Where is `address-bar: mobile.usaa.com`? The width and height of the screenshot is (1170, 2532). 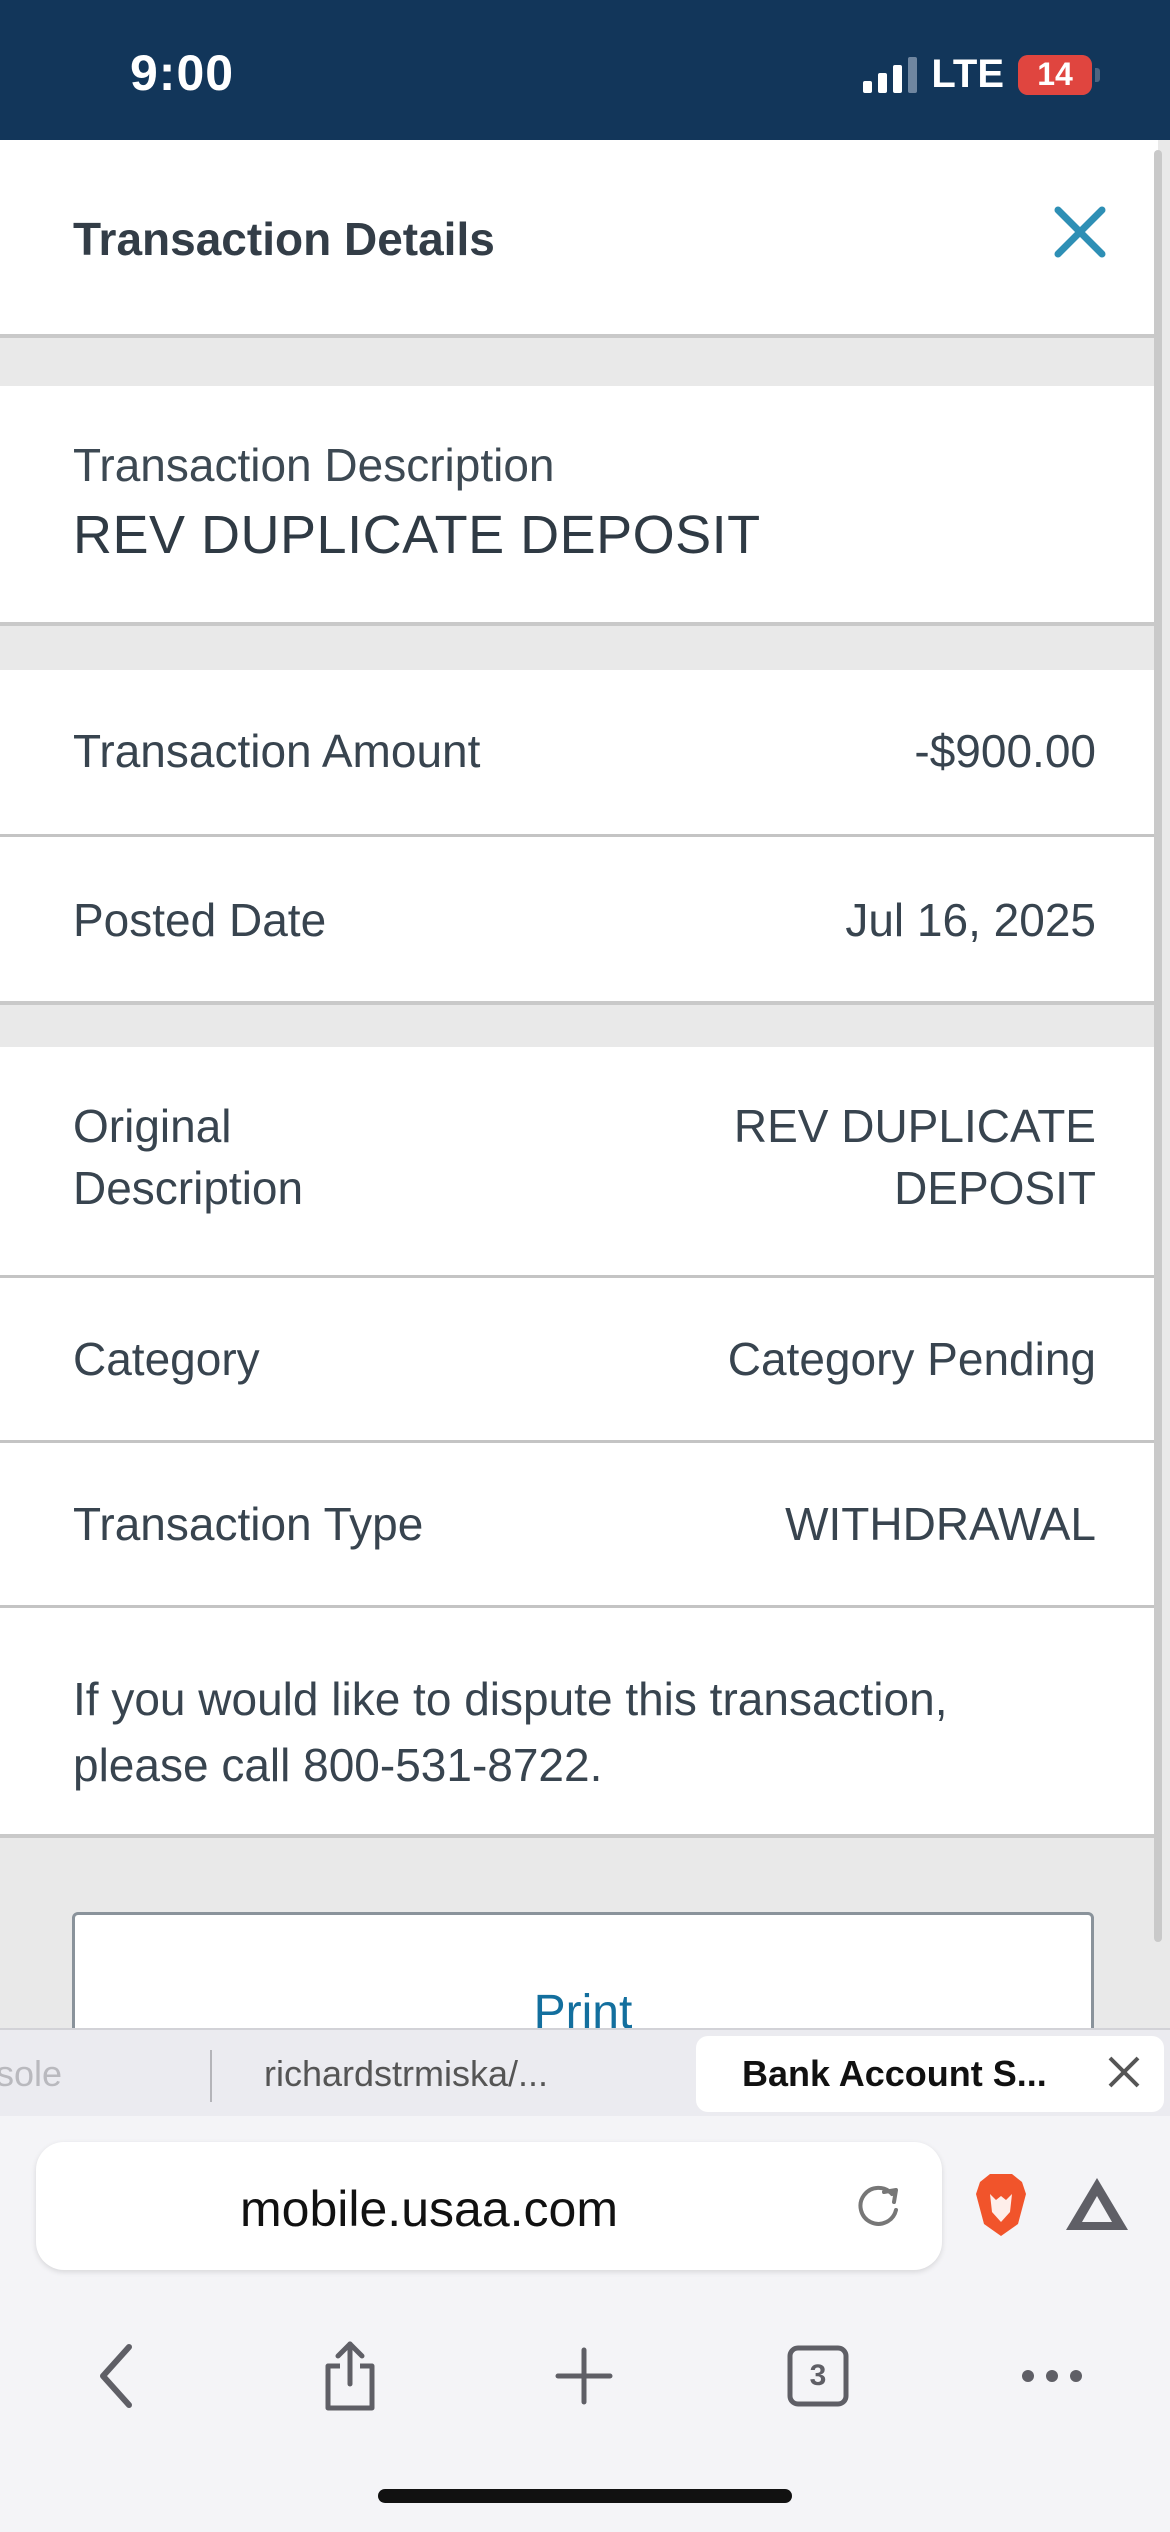 address-bar: mobile.usaa.com is located at coordinates (489, 2206).